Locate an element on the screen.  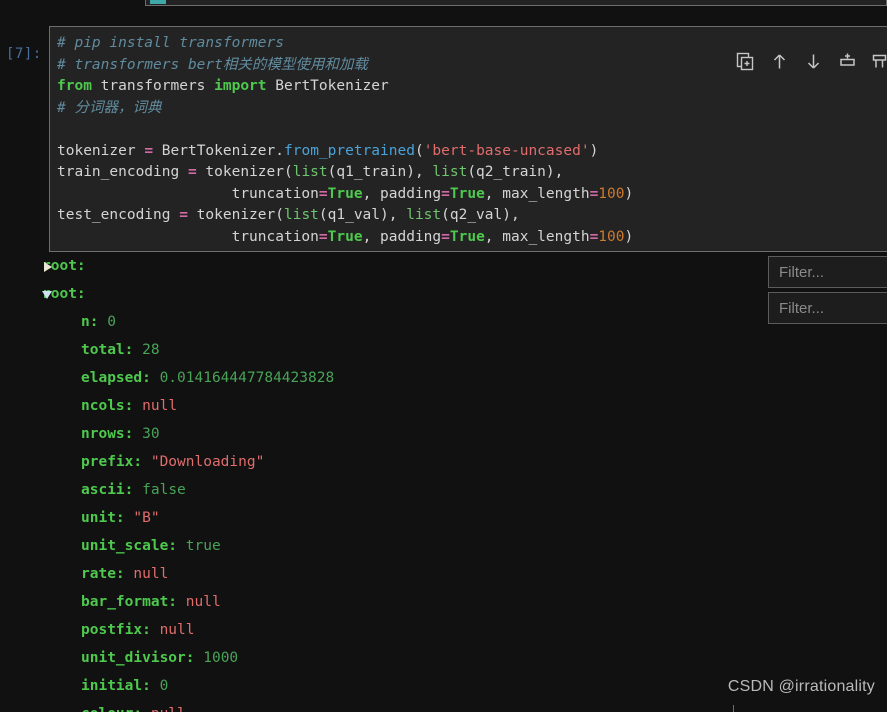
code-token: (q2_train), is located at coordinates (515, 172).